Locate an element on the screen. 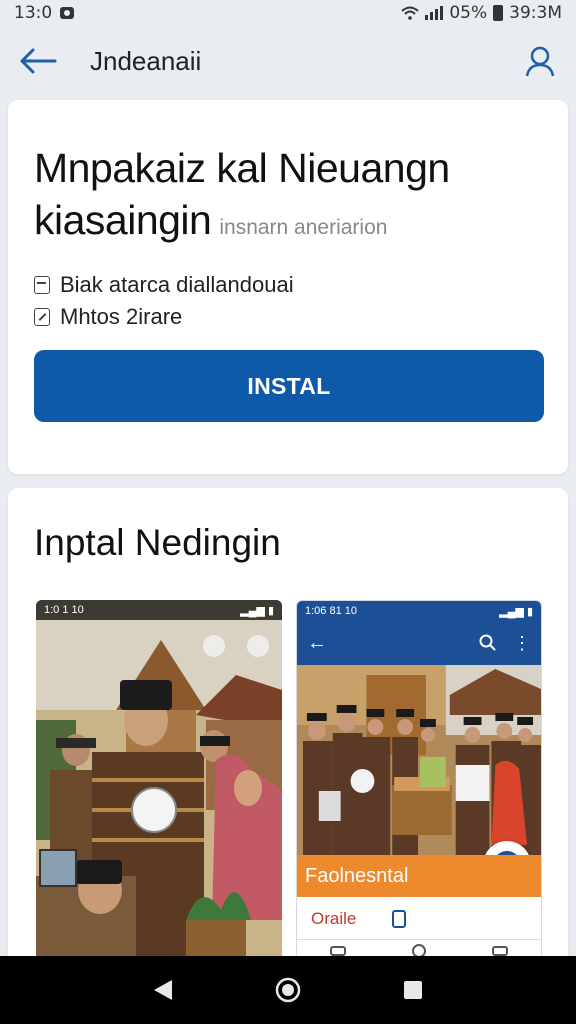 The width and height of the screenshot is (576, 1024). square-icon is located at coordinates (500, 950).